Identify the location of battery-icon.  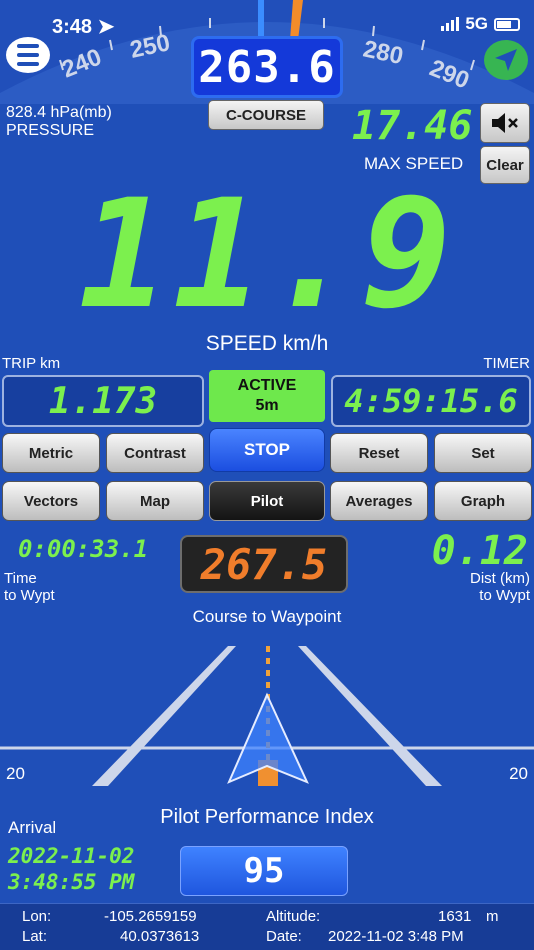
(507, 24).